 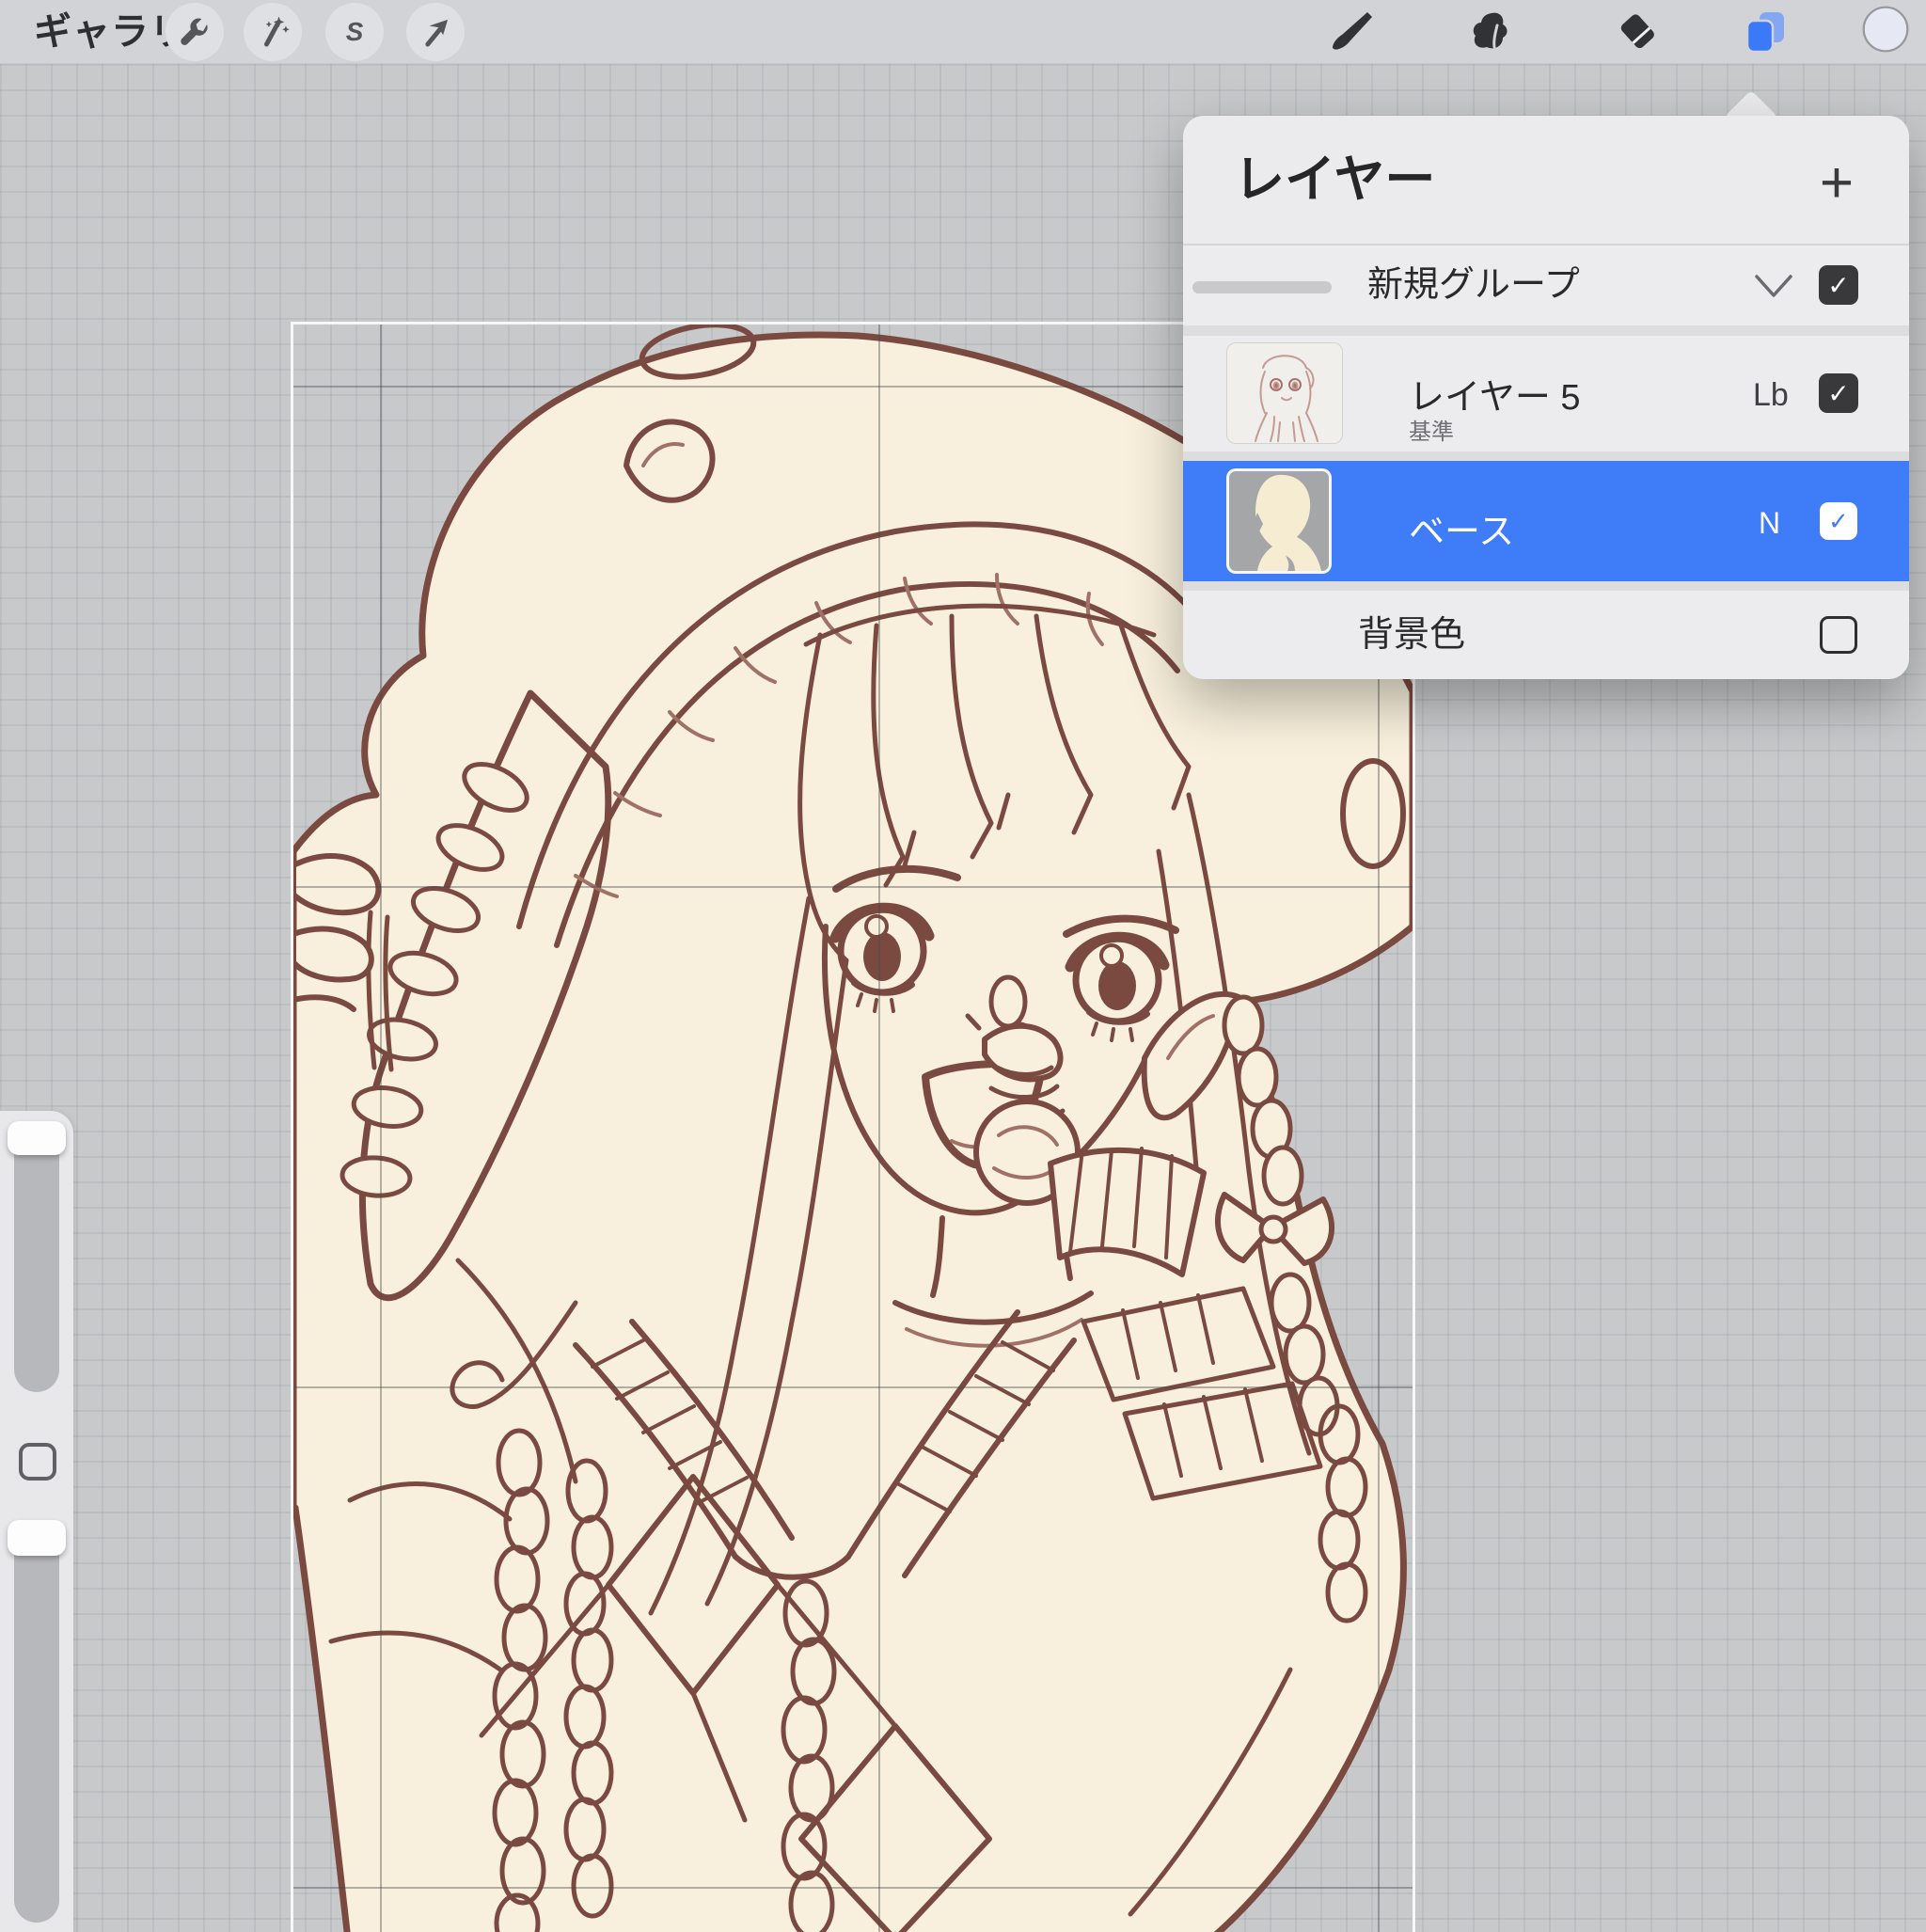 I want to click on eraser-tool, so click(x=1638, y=32).